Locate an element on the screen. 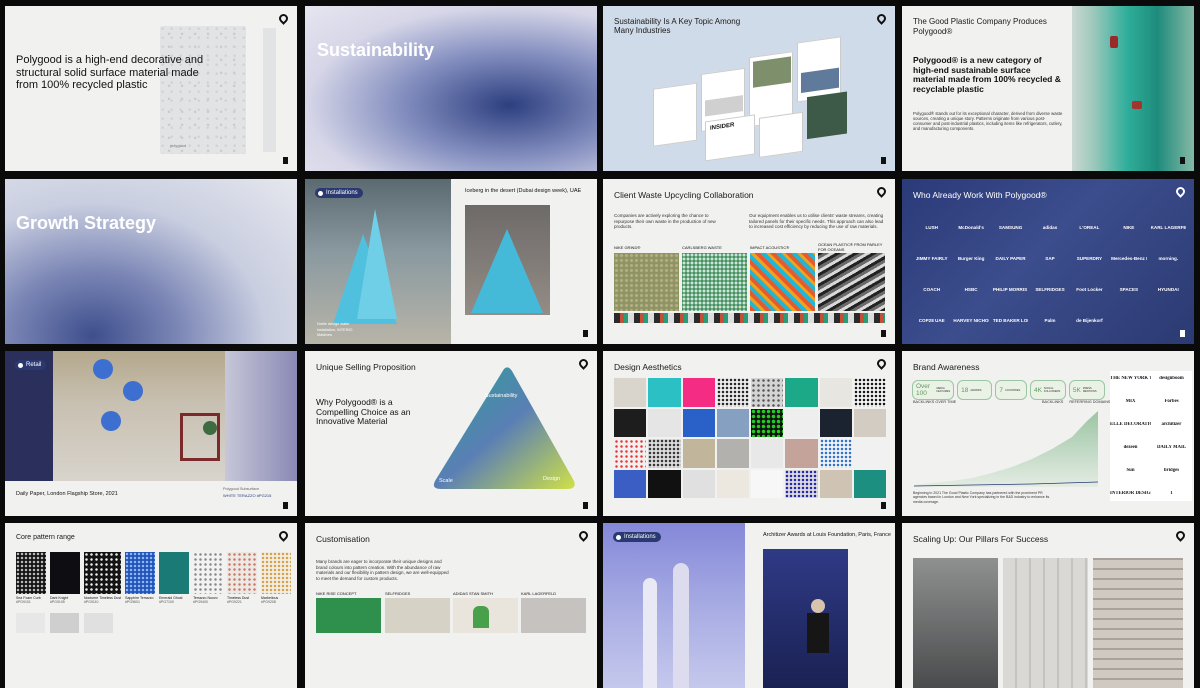 Image resolution: width=1200 pixels, height=688 pixels. client-logo: SELFRIDGES is located at coordinates (1050, 289).